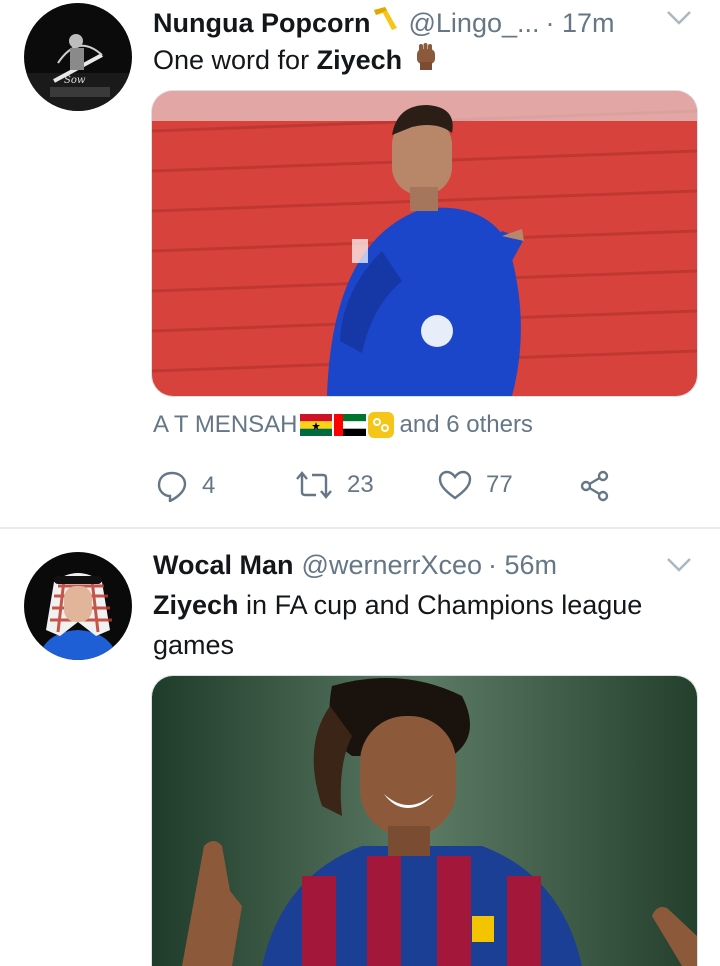 This screenshot has width=720, height=966. I want to click on tweet-header: Nungua Popcorn @Lingo_... · 17m, so click(384, 21).